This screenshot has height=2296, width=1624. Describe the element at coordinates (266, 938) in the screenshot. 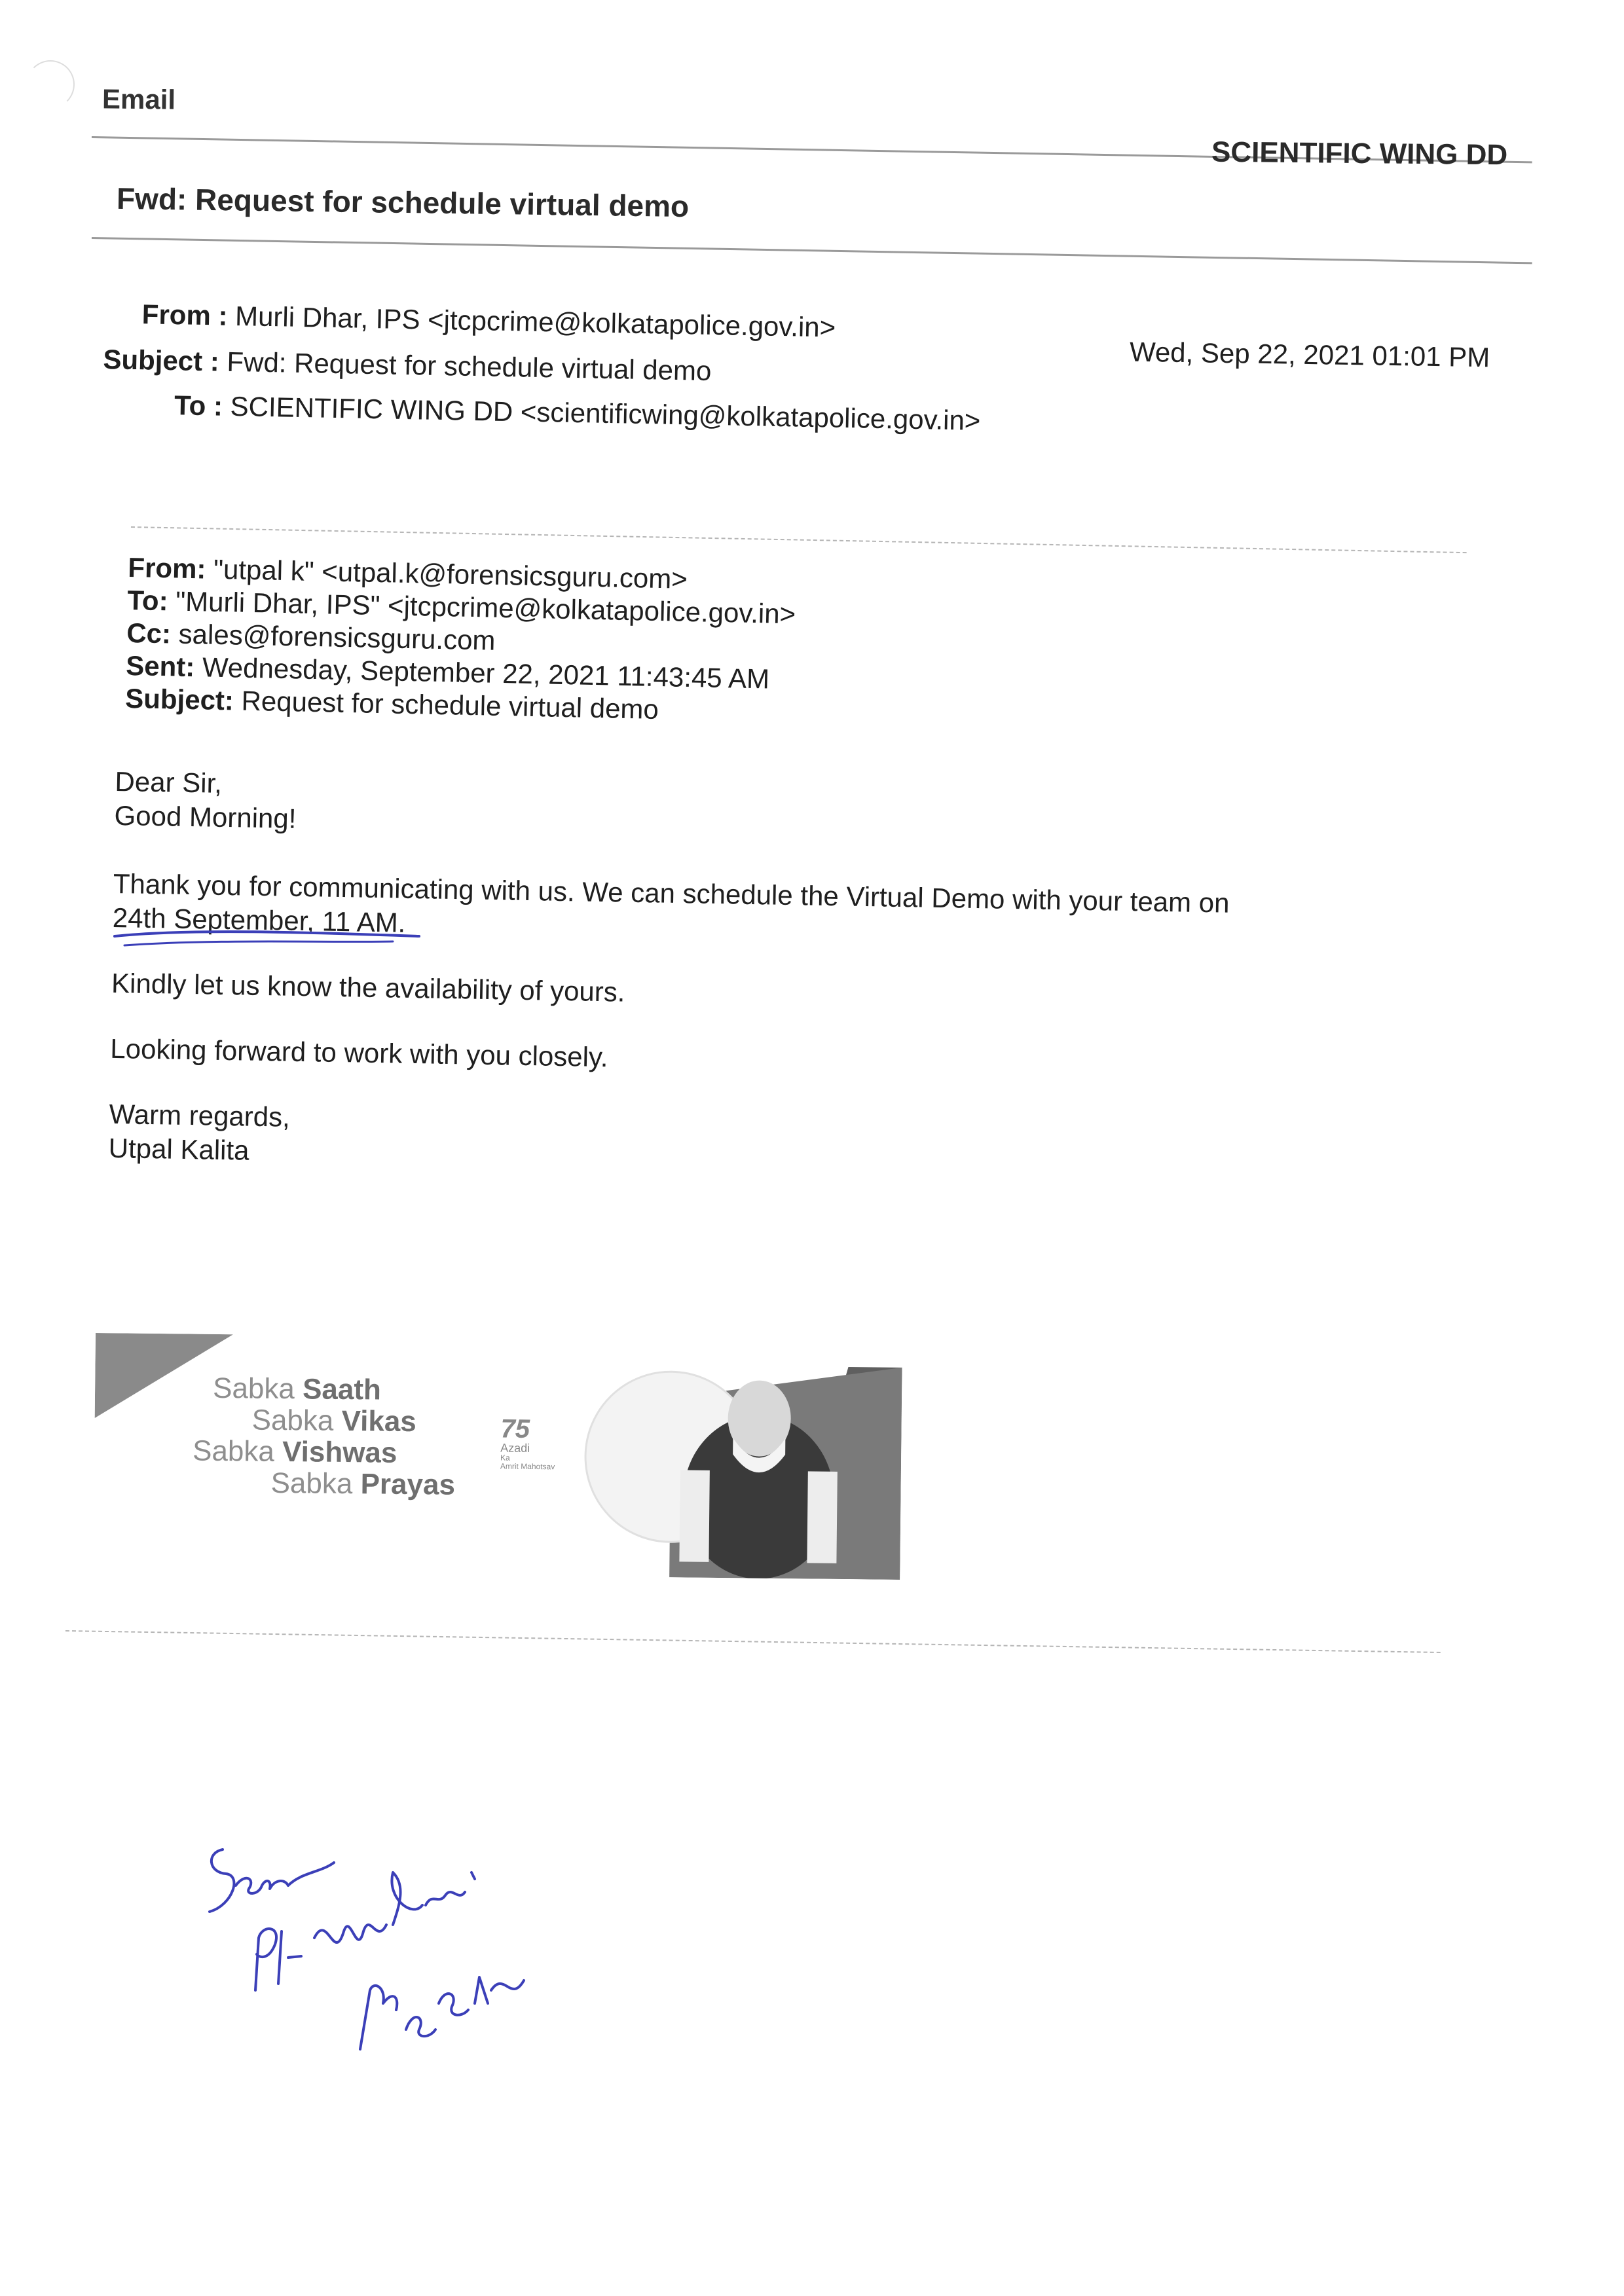

I see `ink-underline` at that location.